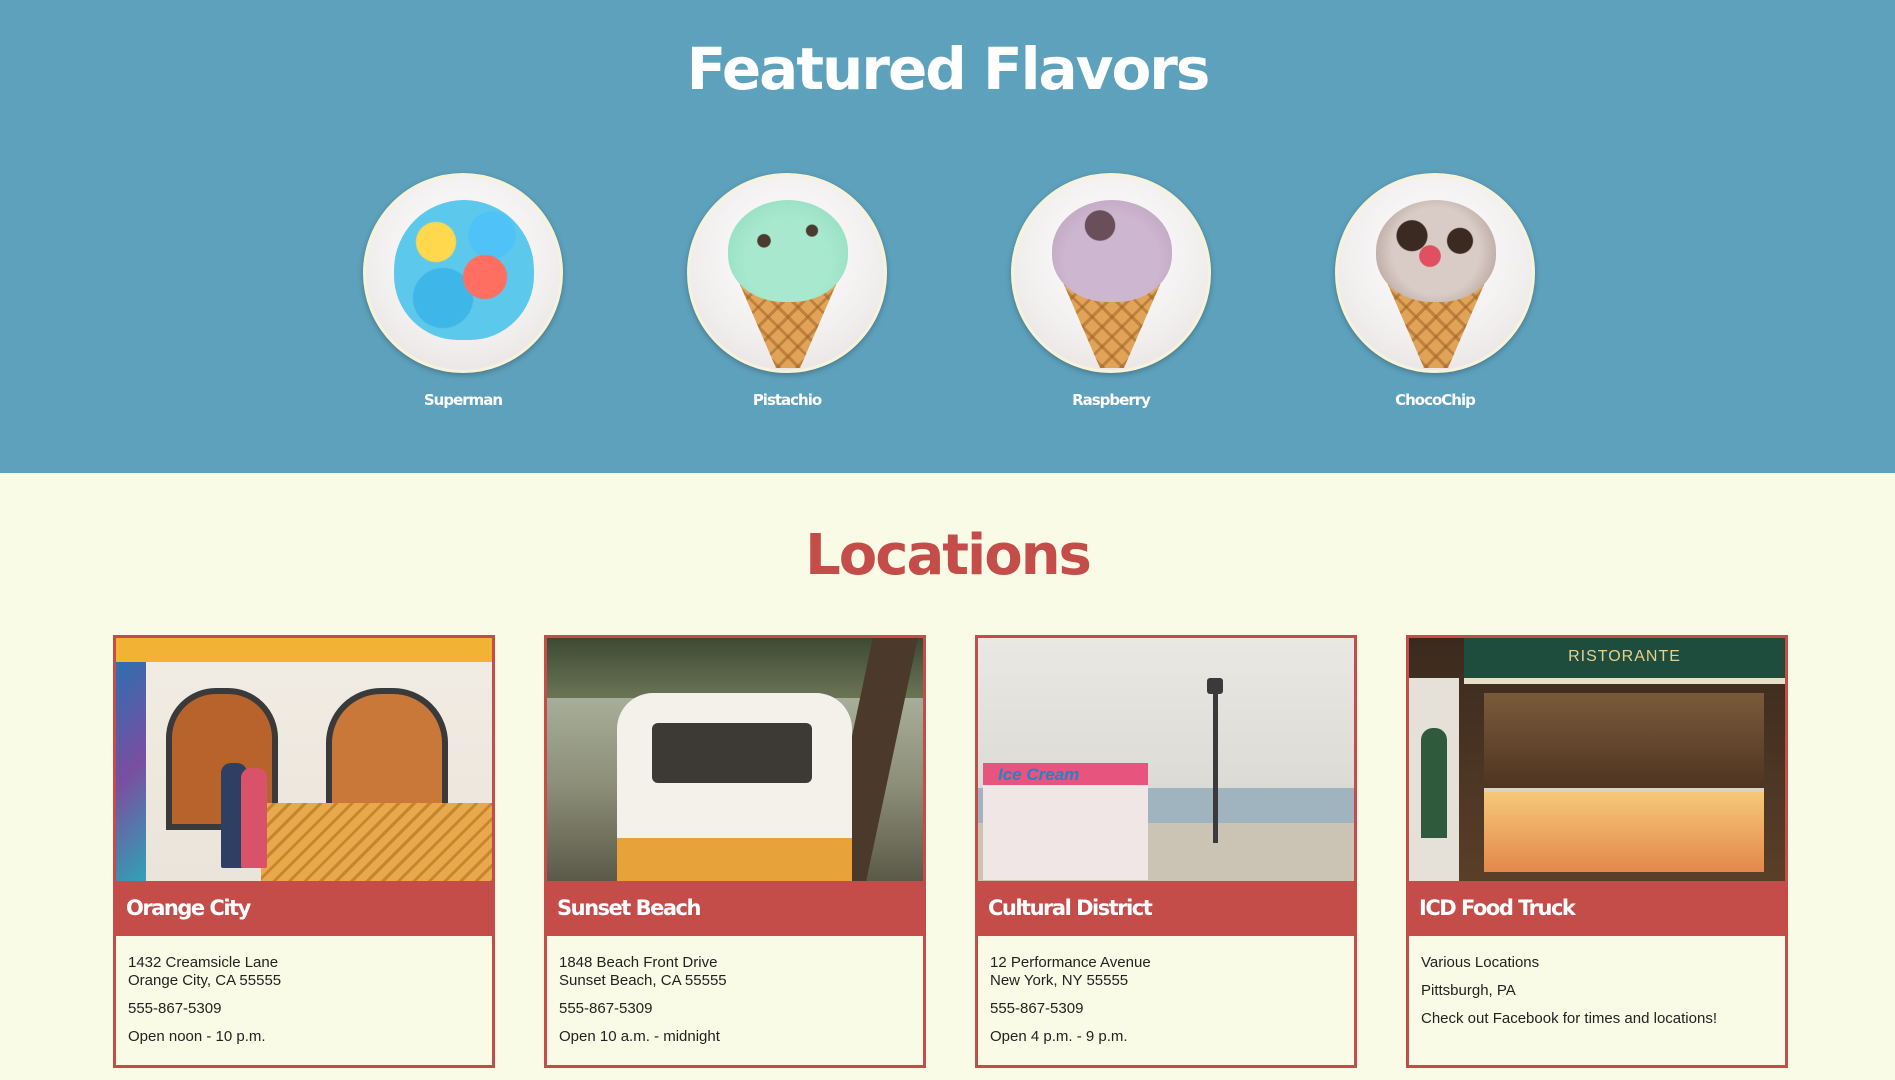 The height and width of the screenshot is (1080, 1895). Describe the element at coordinates (638, 962) in the screenshot. I see `address-line-1: 1848 Beach Front Drive` at that location.